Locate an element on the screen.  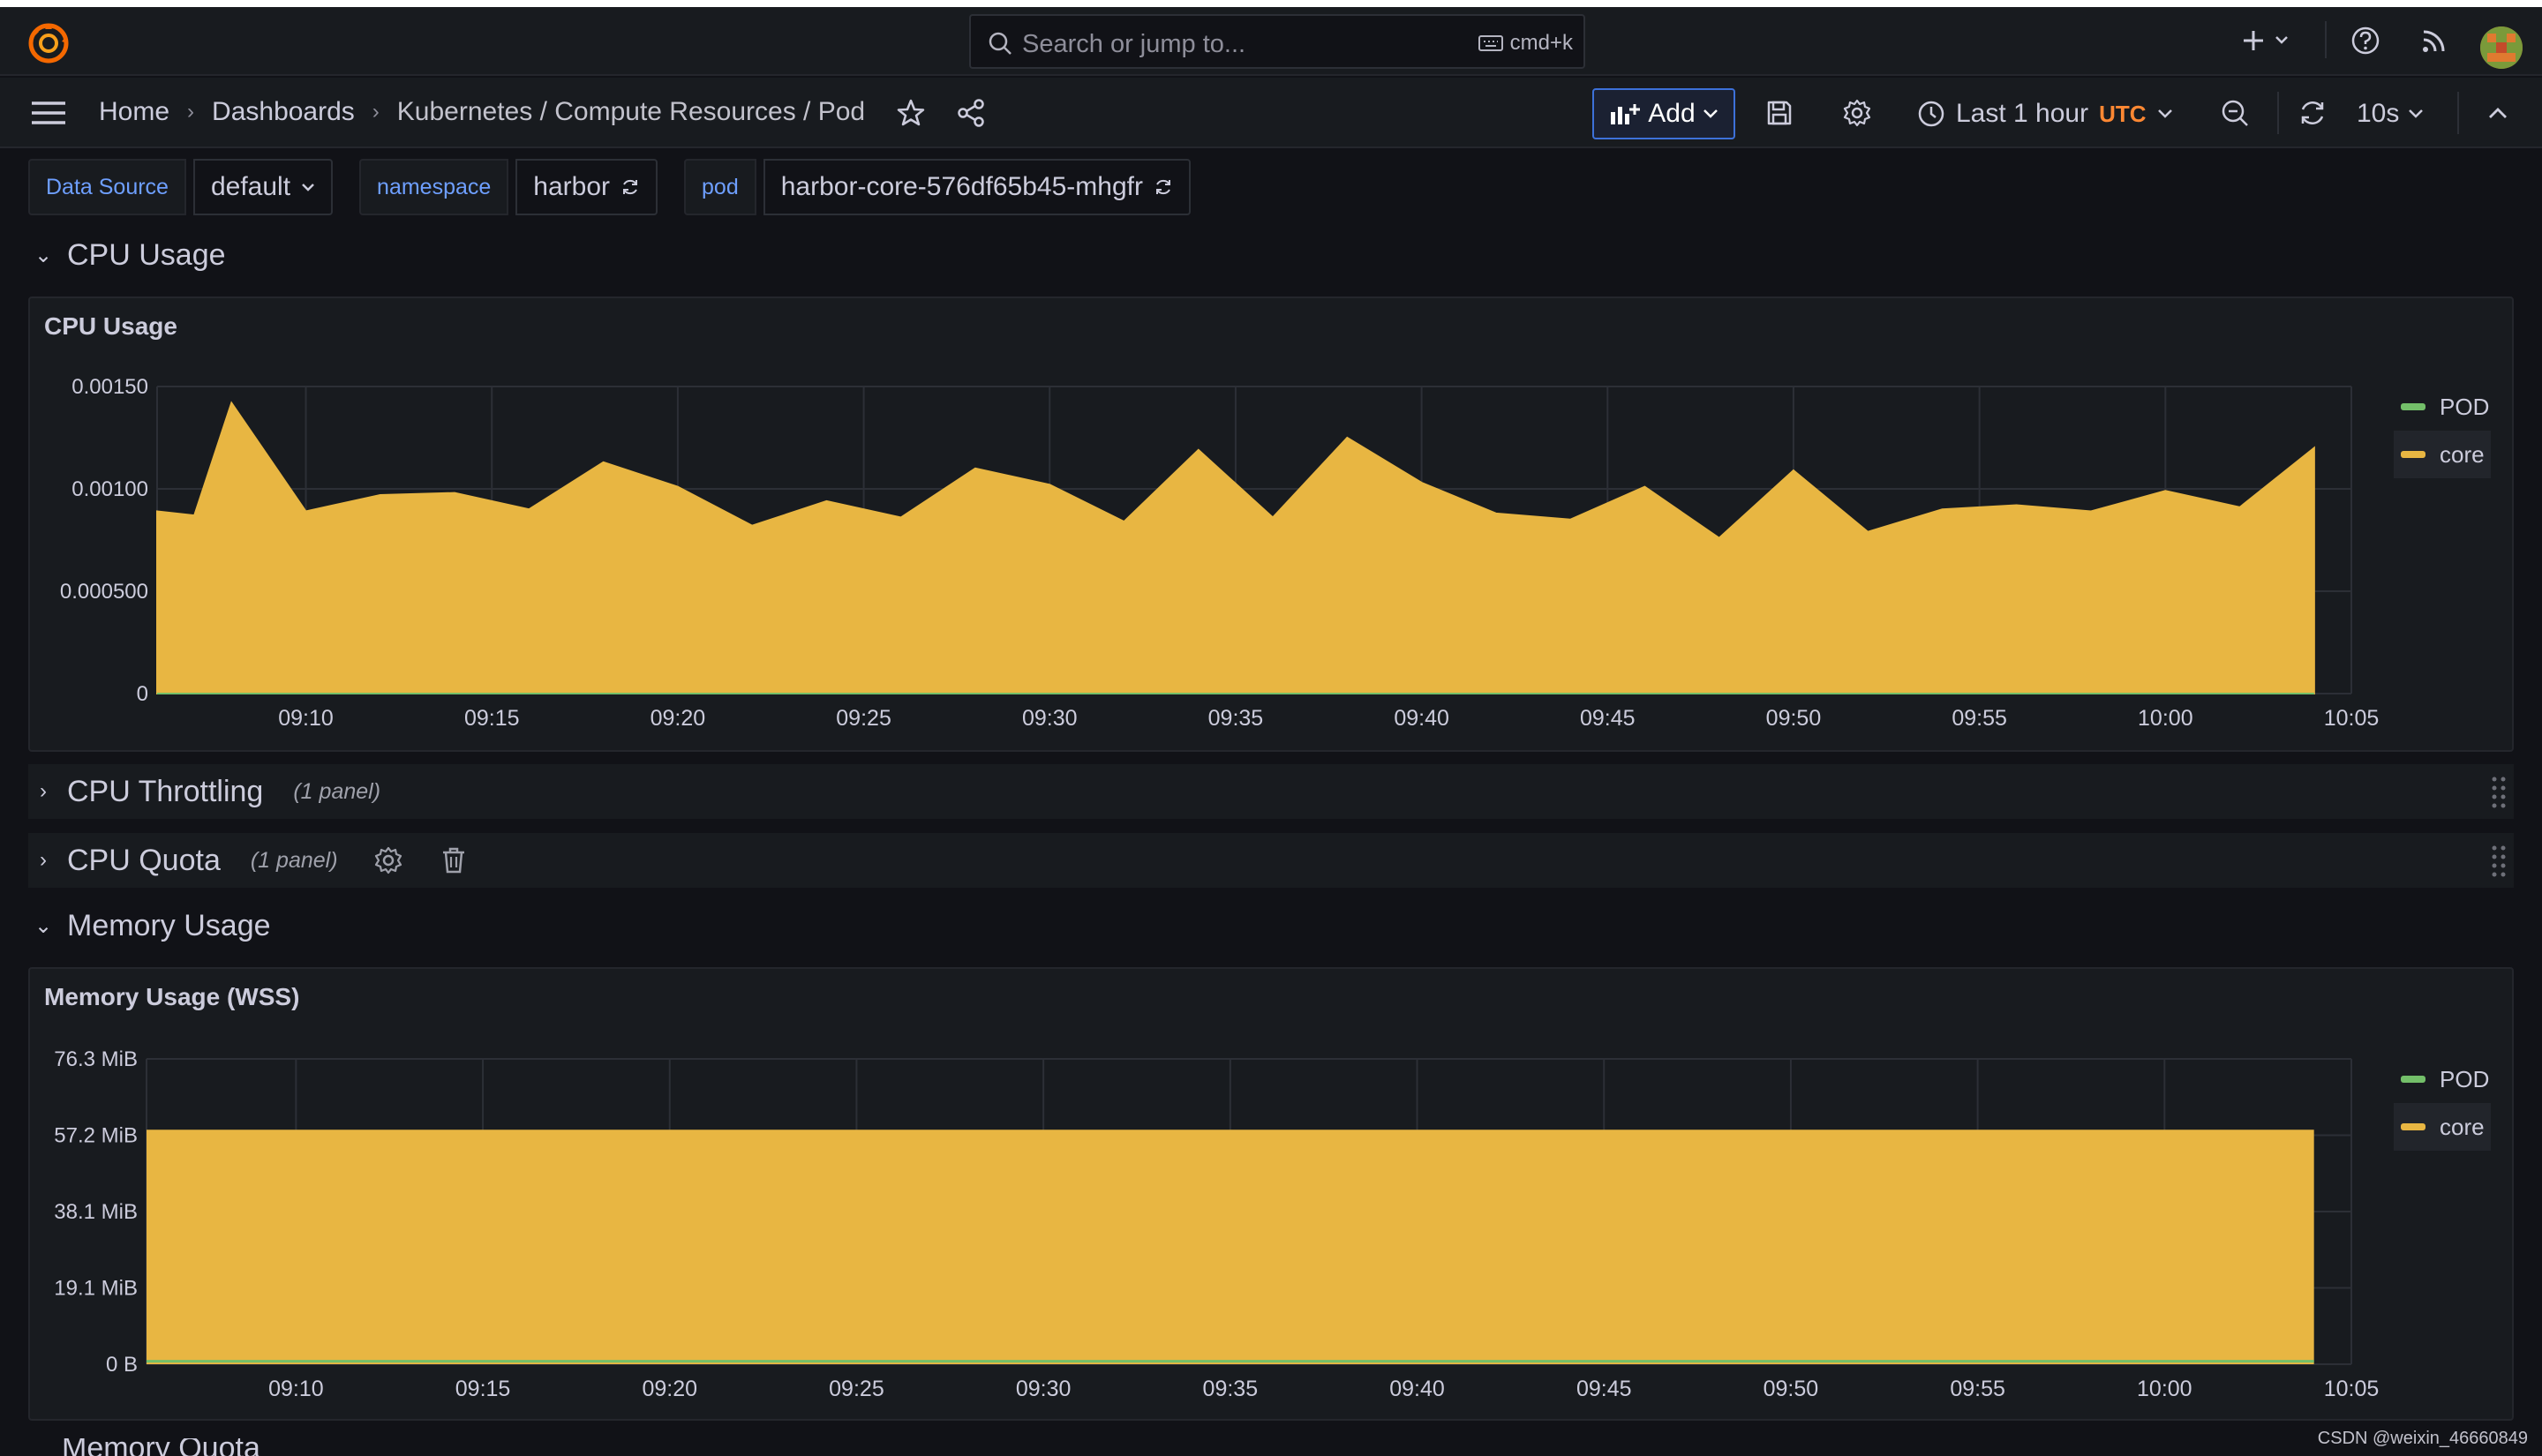
row-memory-quota-peek: Memory Quota is located at coordinates (177, 1447).